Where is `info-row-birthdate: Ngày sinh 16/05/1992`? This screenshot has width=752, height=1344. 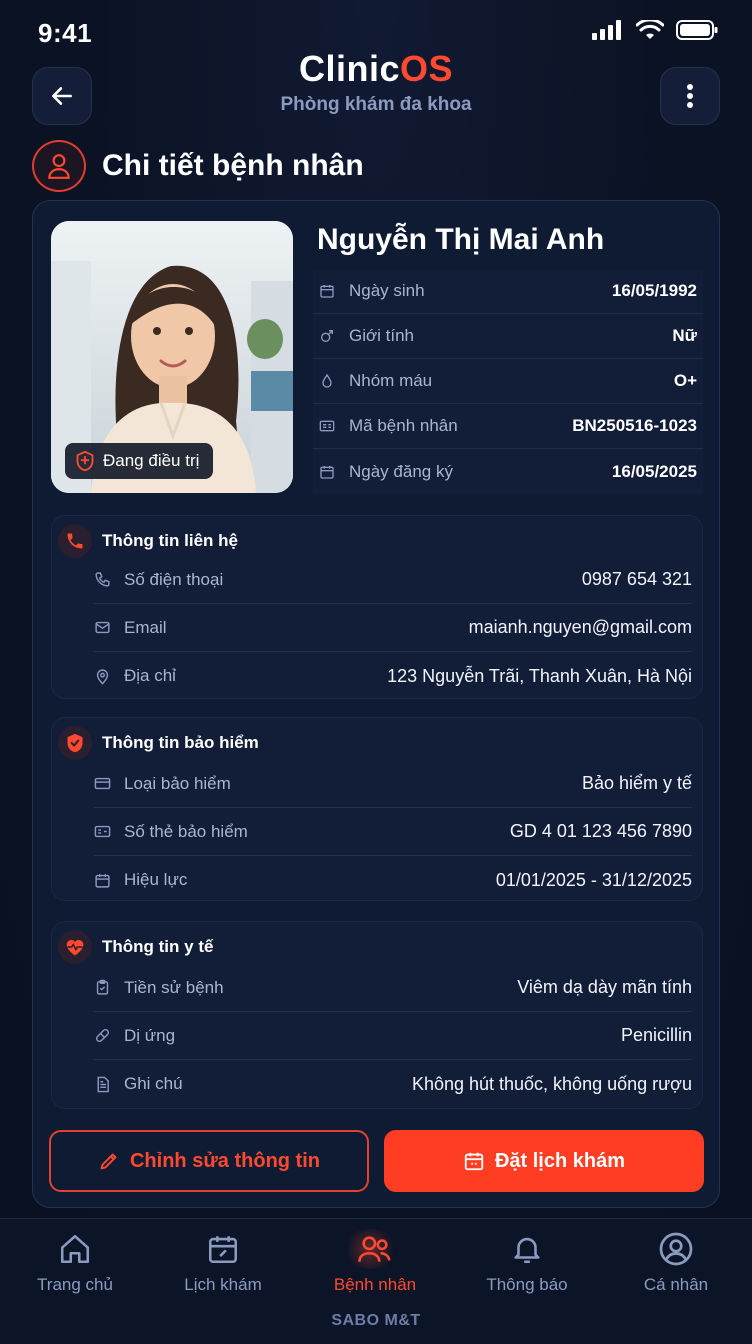 info-row-birthdate: Ngày sinh 16/05/1992 is located at coordinates (508, 291).